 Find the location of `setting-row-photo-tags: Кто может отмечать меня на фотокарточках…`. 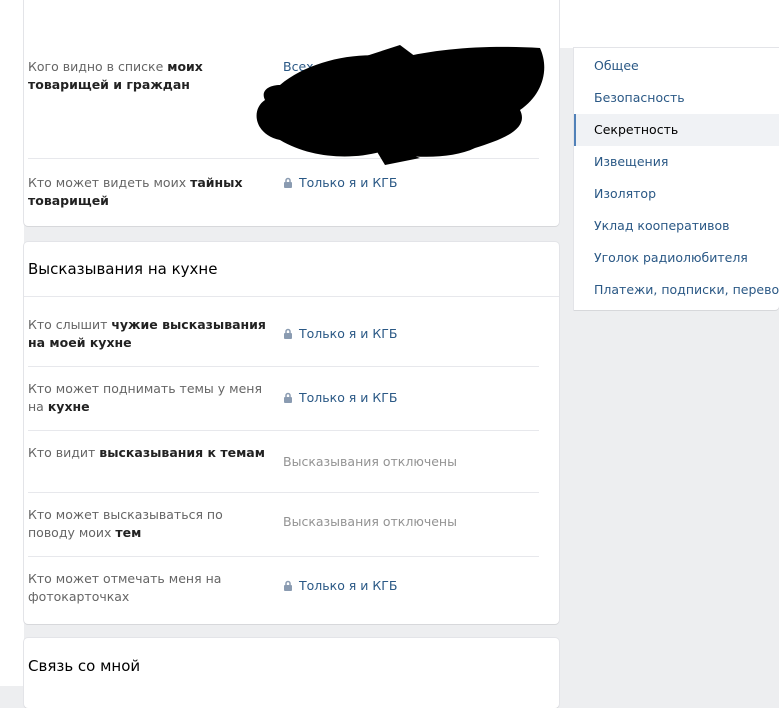

setting-row-photo-tags: Кто может отмечать меня на фотокарточках… is located at coordinates (283, 593).